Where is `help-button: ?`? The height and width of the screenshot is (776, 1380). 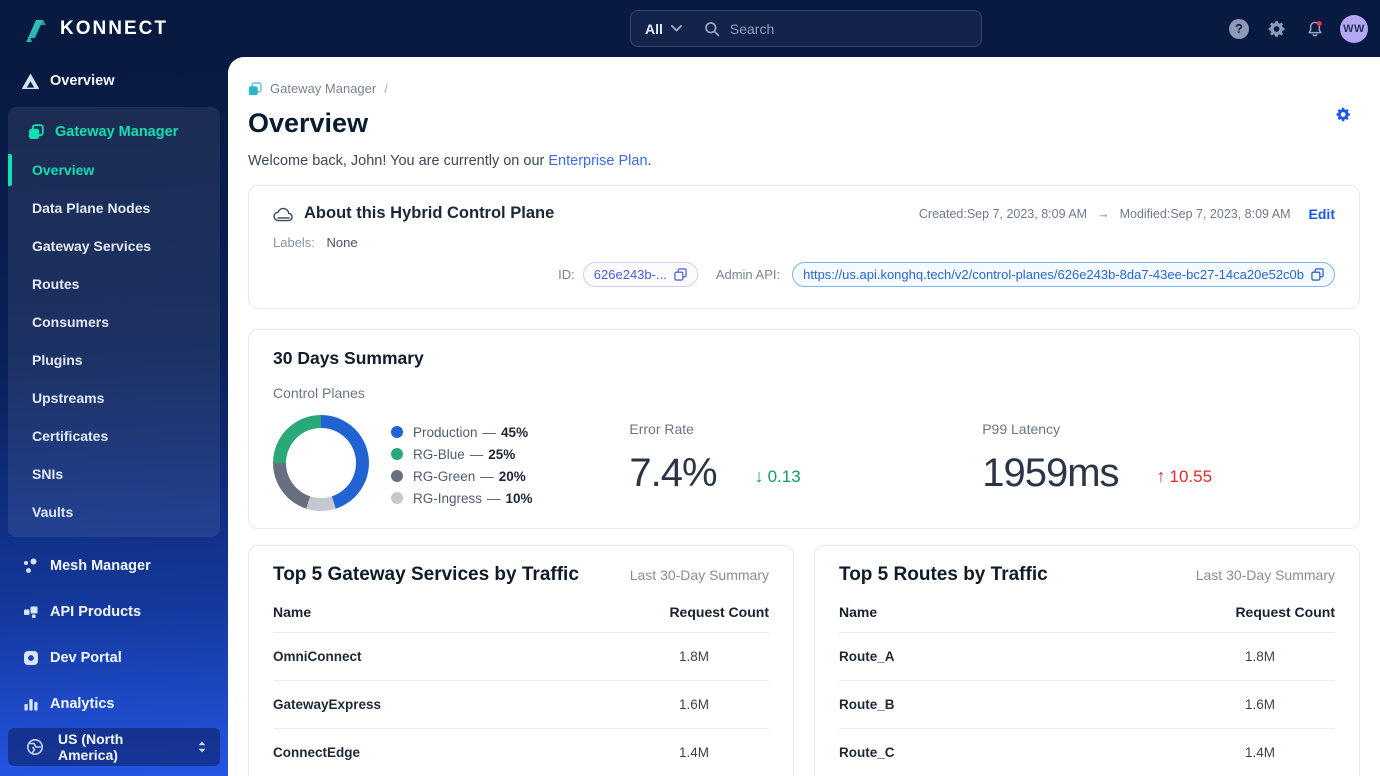 help-button: ? is located at coordinates (1239, 29).